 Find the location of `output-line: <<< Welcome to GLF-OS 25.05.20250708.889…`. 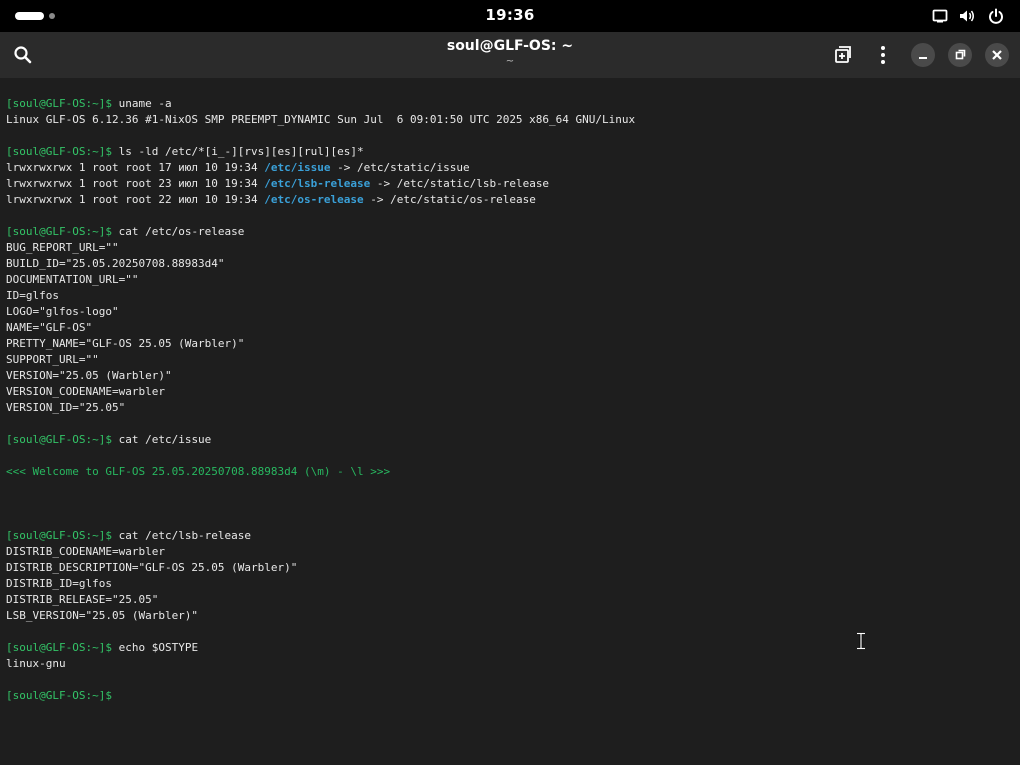

output-line: <<< Welcome to GLF-OS 25.05.20250708.889… is located at coordinates (198, 472).